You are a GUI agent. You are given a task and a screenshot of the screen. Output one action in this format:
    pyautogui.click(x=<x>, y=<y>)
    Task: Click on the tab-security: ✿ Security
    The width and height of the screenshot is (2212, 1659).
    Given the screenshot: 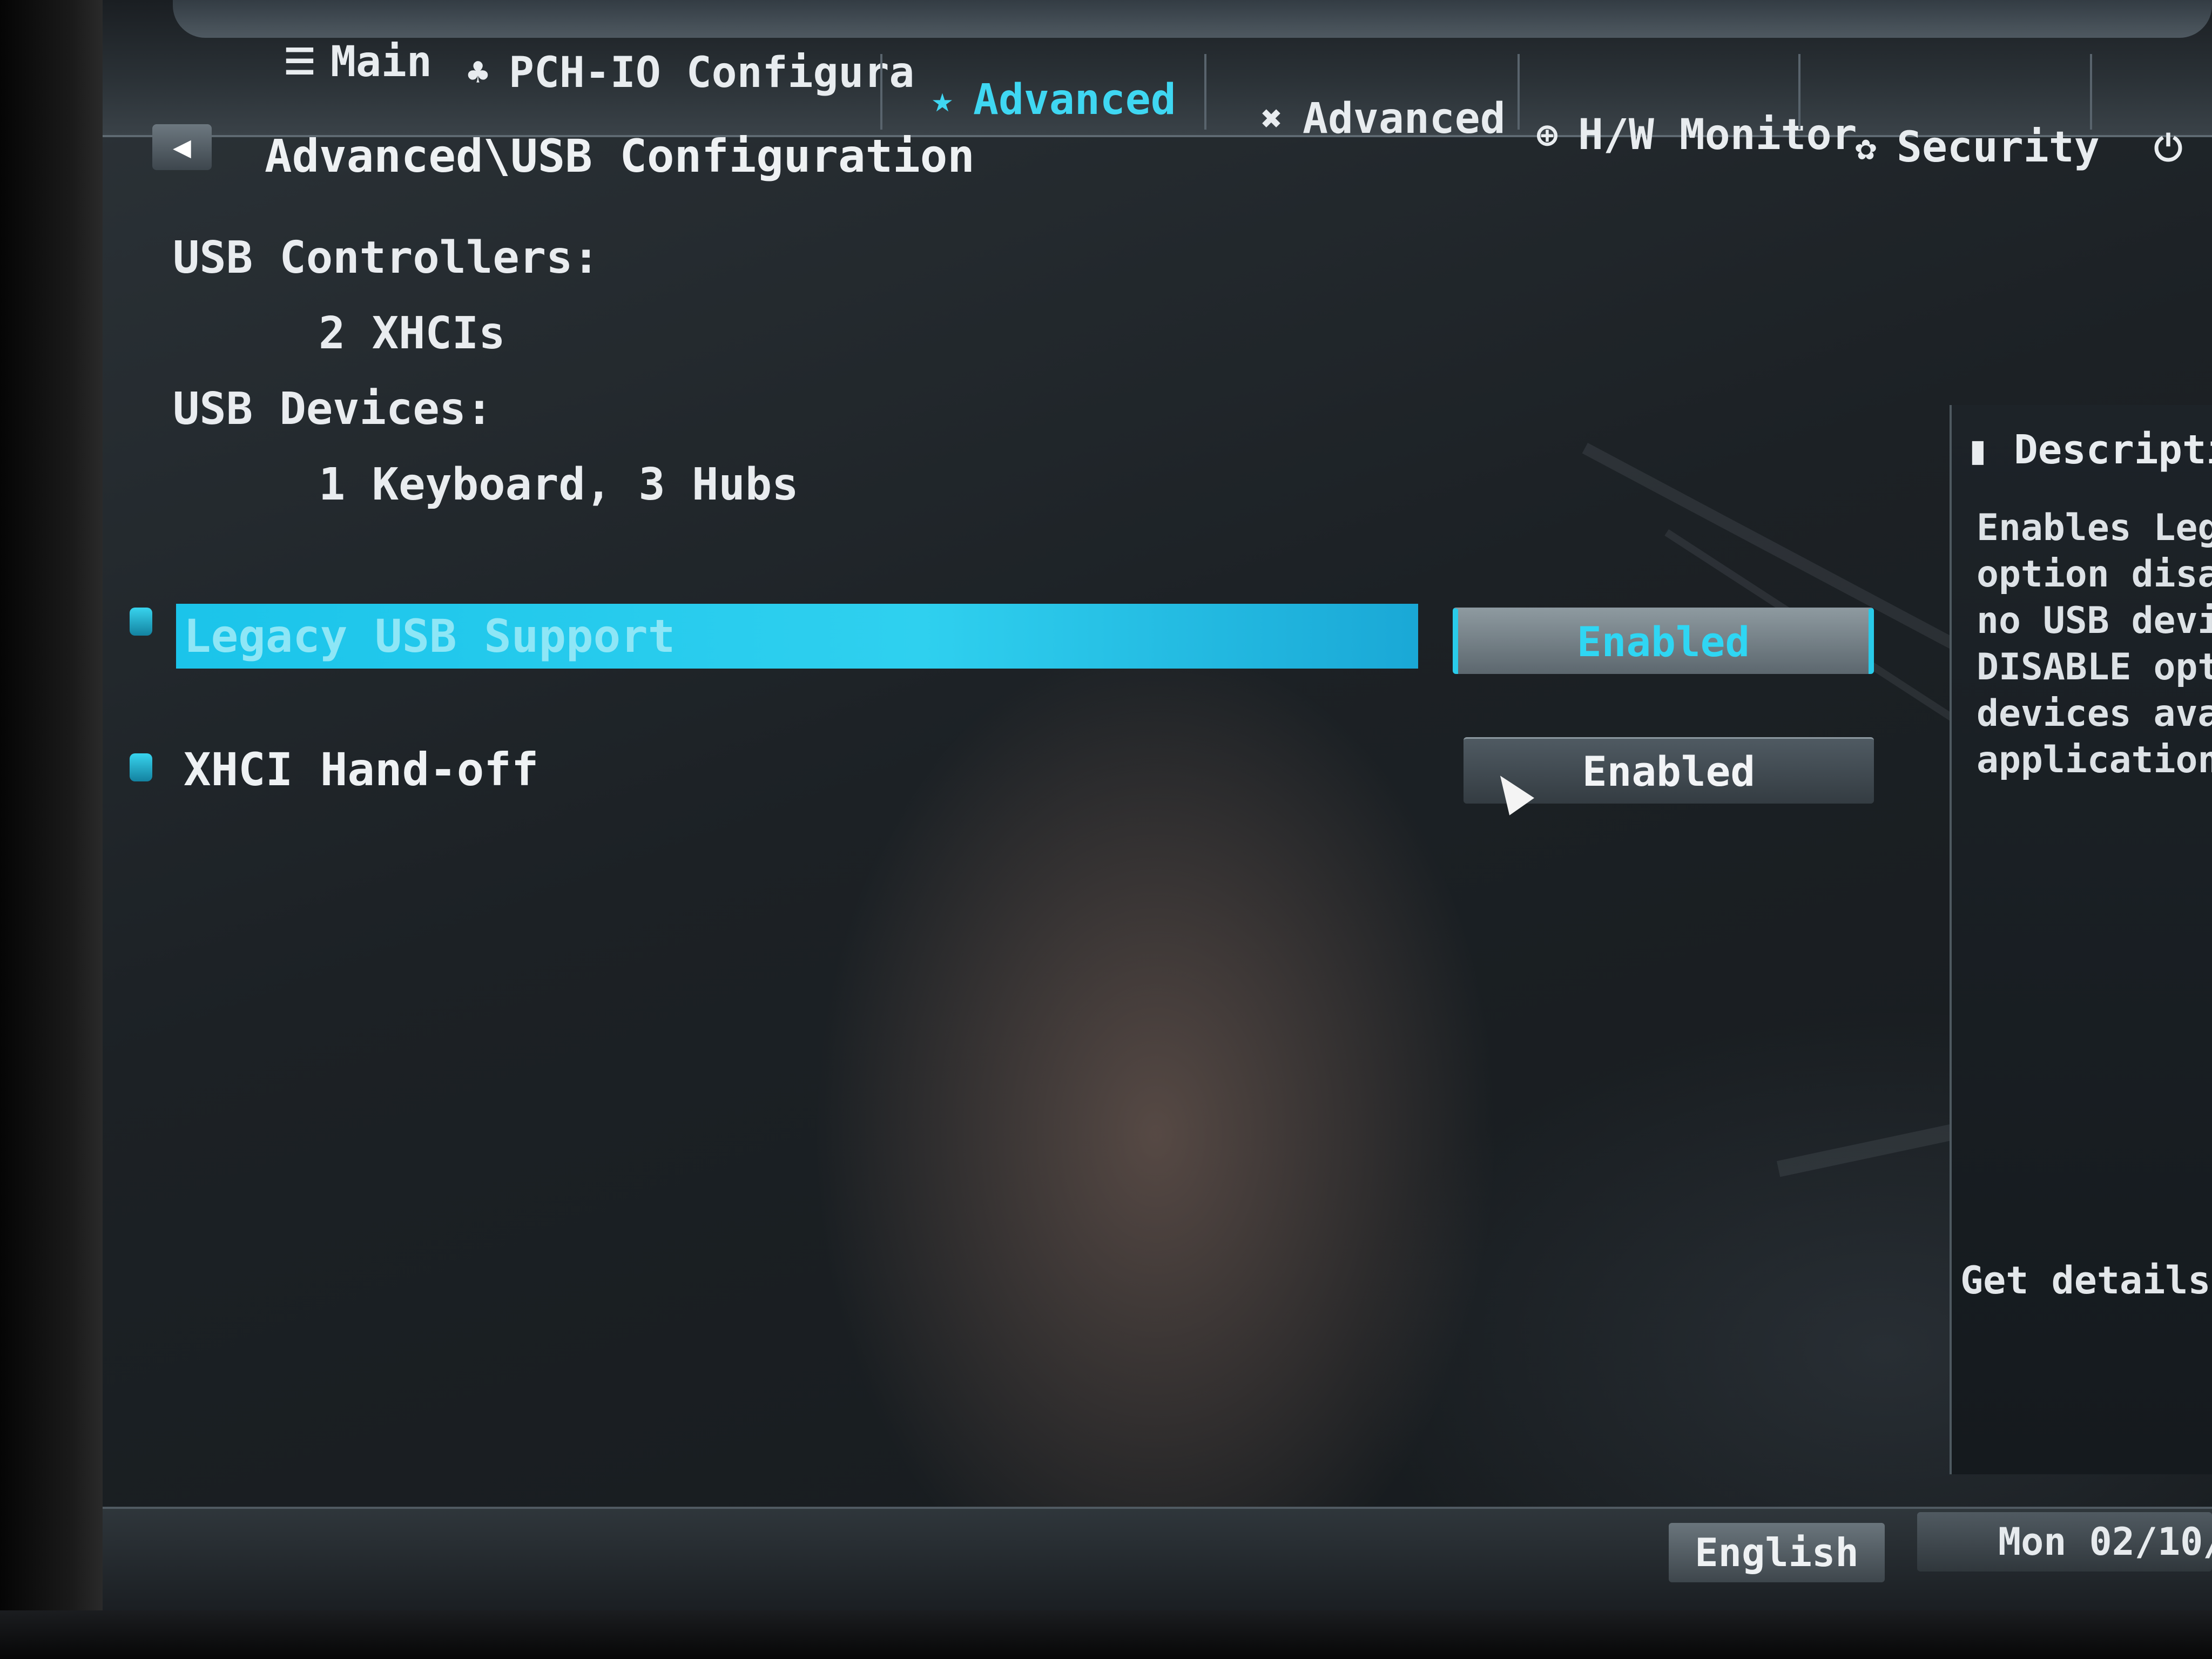 What is the action you would take?
    pyautogui.click(x=1973, y=147)
    